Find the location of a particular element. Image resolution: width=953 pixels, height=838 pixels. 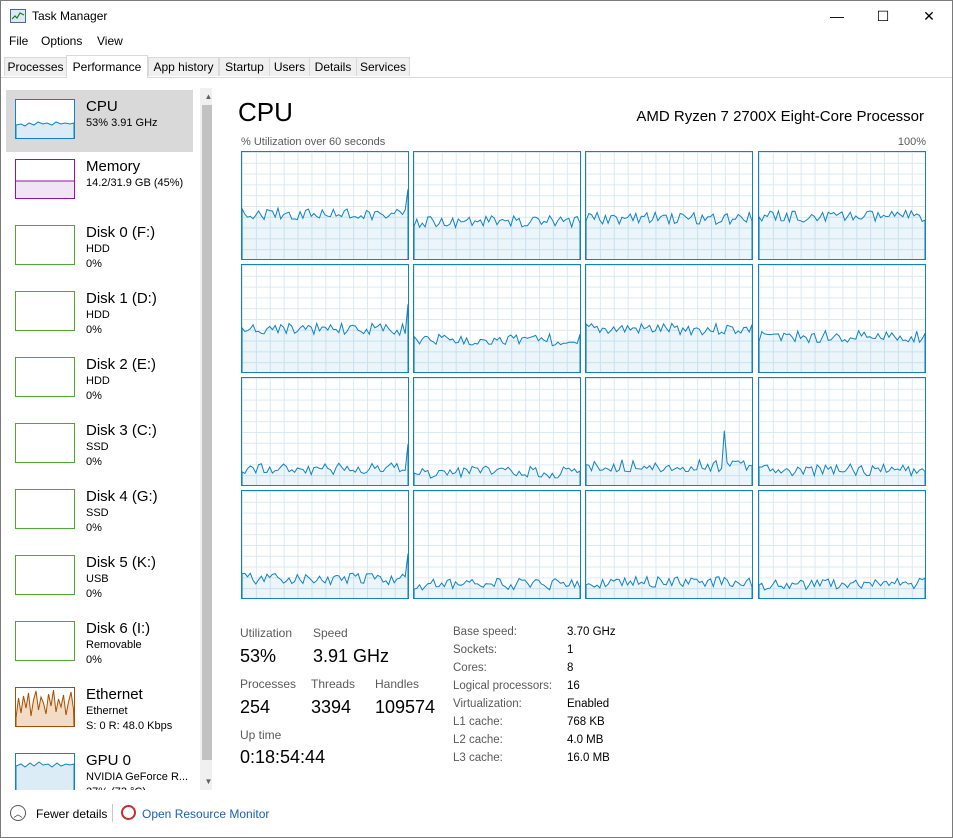

tab-startup: Startup is located at coordinates (244, 66).